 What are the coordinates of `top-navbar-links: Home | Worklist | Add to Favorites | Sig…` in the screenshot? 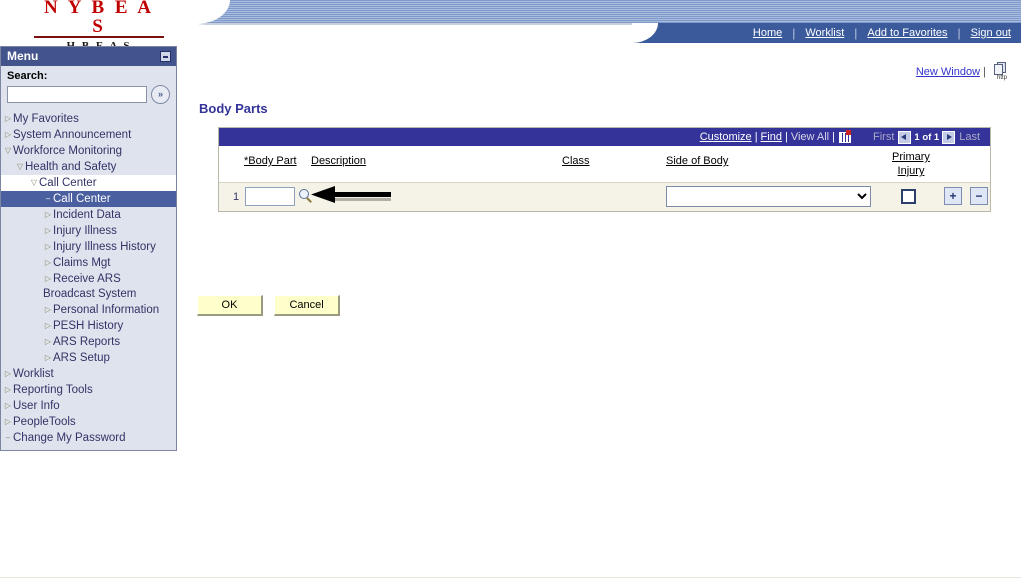 It's located at (826, 33).